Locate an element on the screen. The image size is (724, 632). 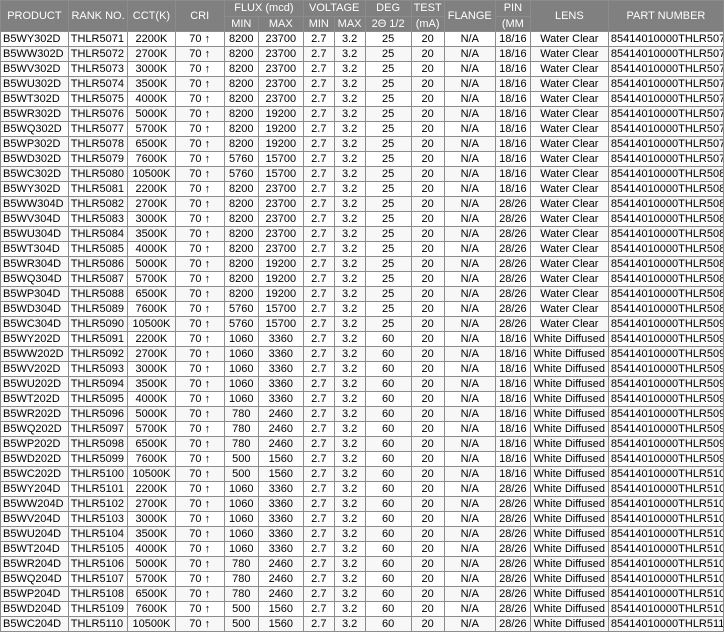
cell-product: B5WC204D is located at coordinates (34, 624).